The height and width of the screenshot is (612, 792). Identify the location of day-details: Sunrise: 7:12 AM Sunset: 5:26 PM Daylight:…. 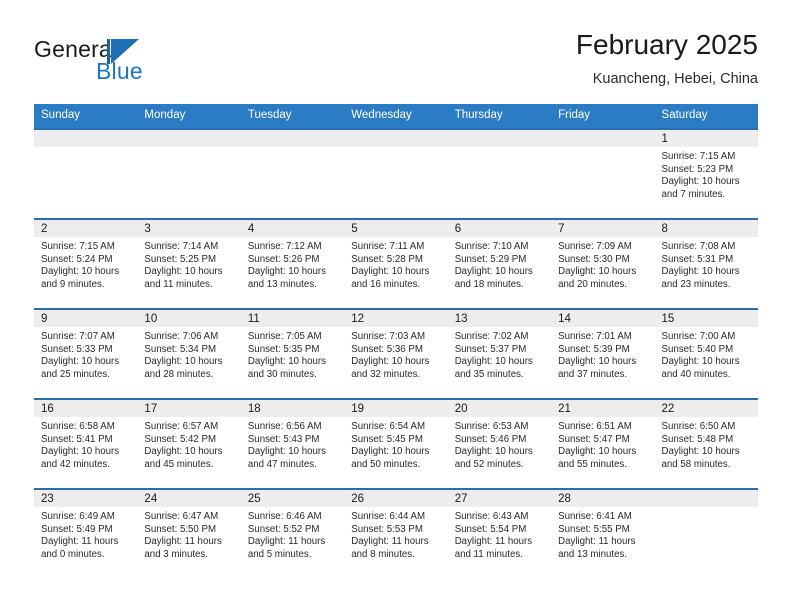
(292, 264).